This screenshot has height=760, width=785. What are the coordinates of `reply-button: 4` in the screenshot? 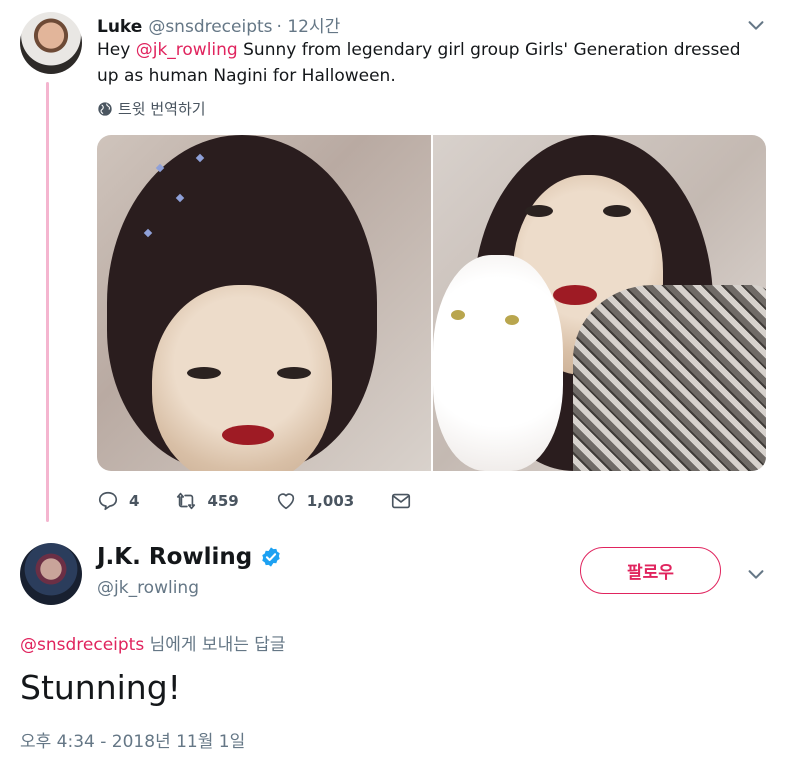 It's located at (118, 501).